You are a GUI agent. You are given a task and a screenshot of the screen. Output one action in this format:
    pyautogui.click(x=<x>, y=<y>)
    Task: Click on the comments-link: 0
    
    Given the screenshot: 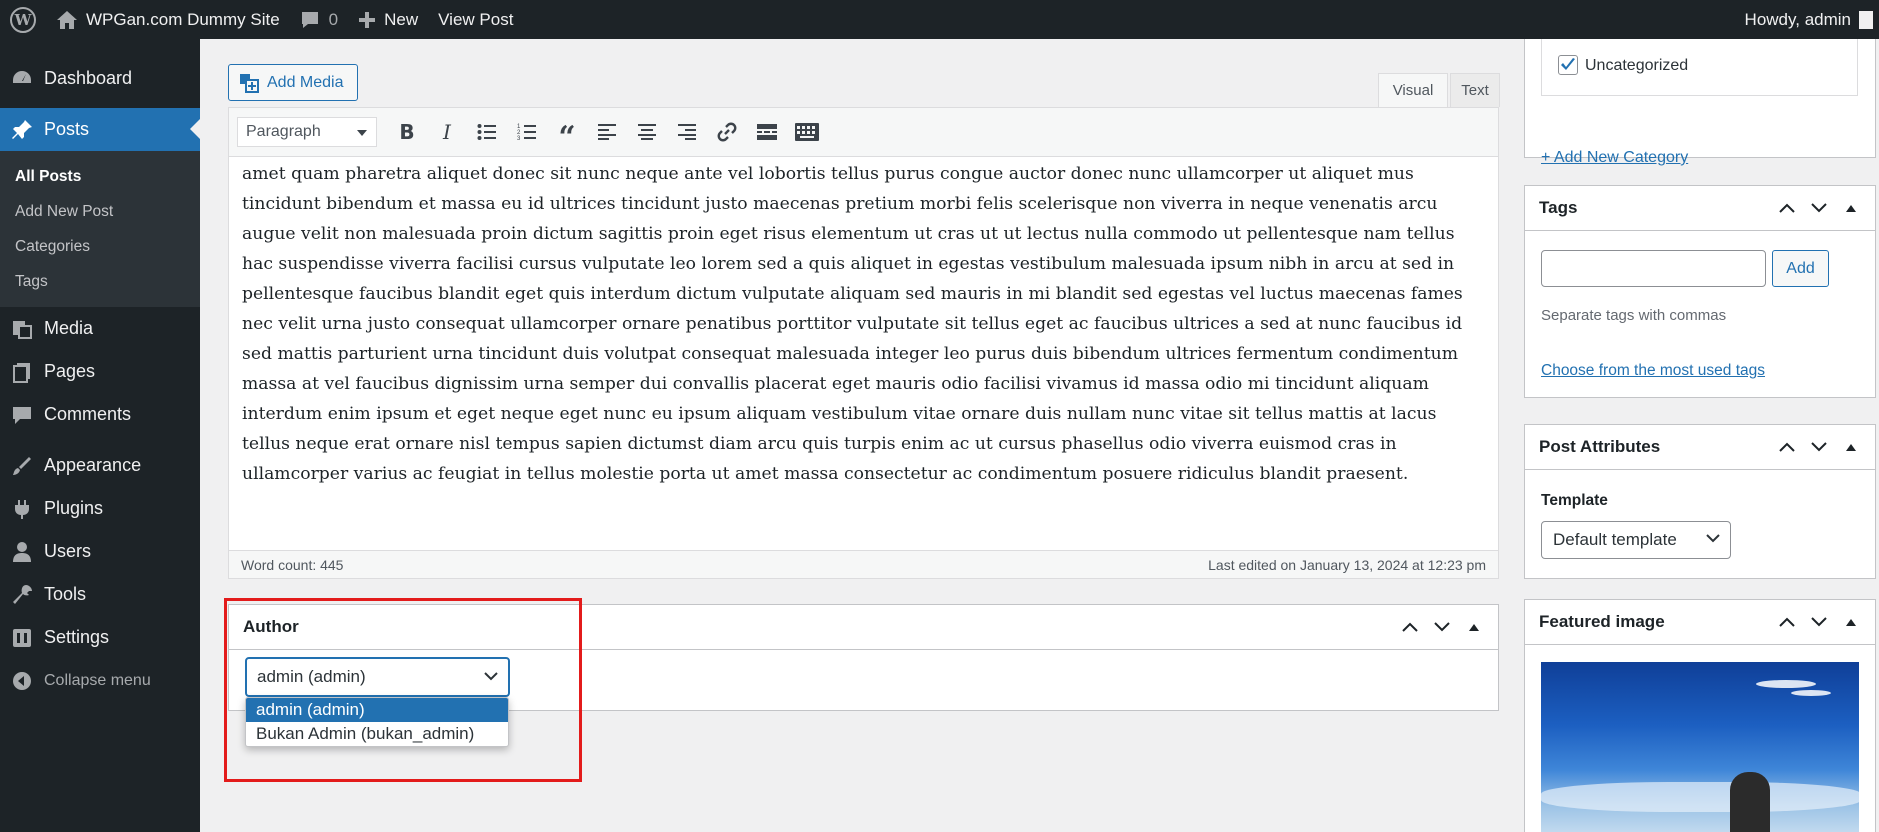 What is the action you would take?
    pyautogui.click(x=319, y=19)
    